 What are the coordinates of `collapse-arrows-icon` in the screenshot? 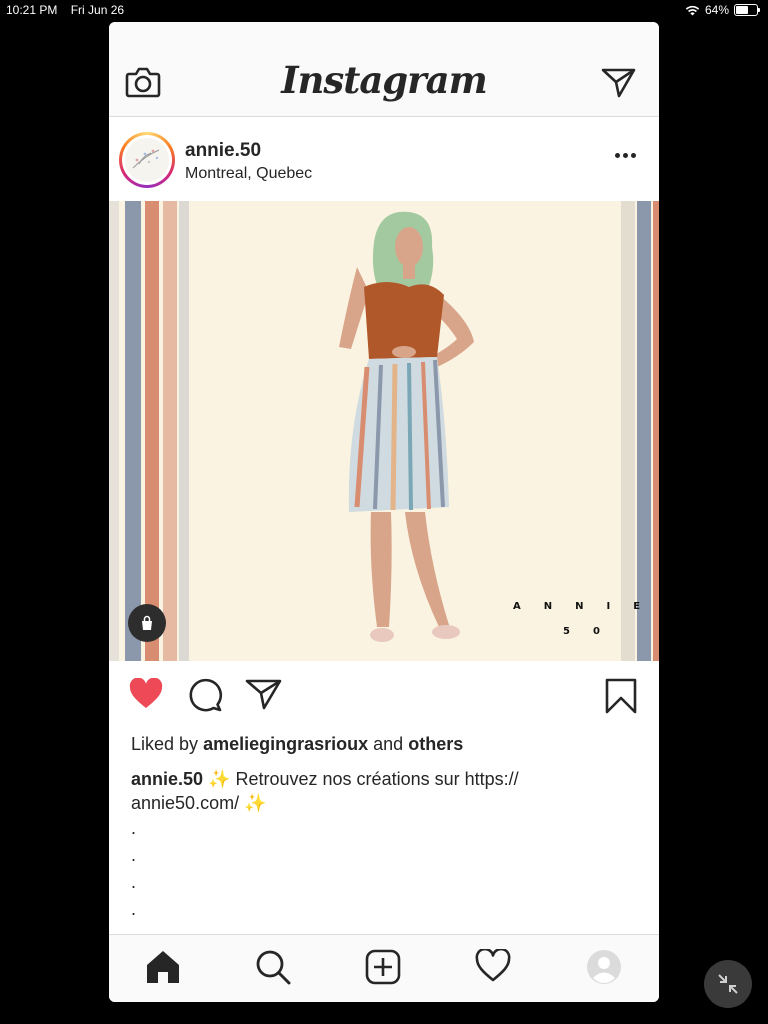 It's located at (728, 984).